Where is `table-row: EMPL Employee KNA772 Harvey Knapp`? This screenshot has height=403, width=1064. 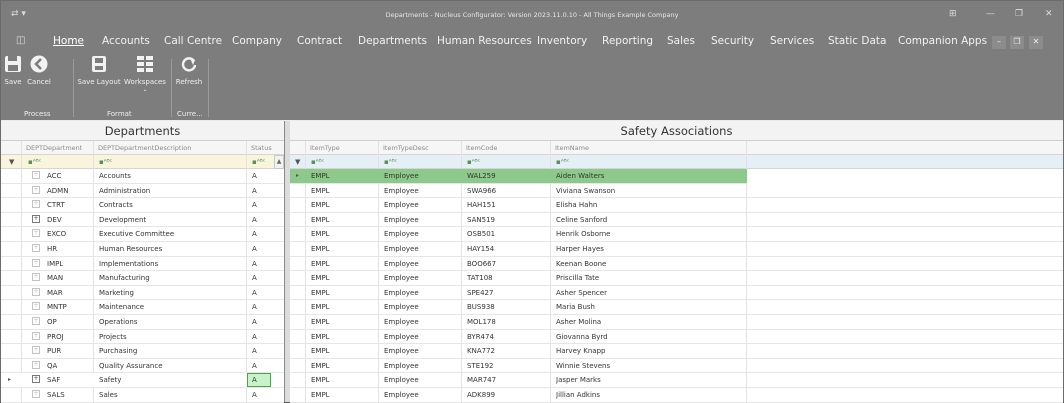 table-row: EMPL Employee KNA772 Harvey Knapp is located at coordinates (676, 351).